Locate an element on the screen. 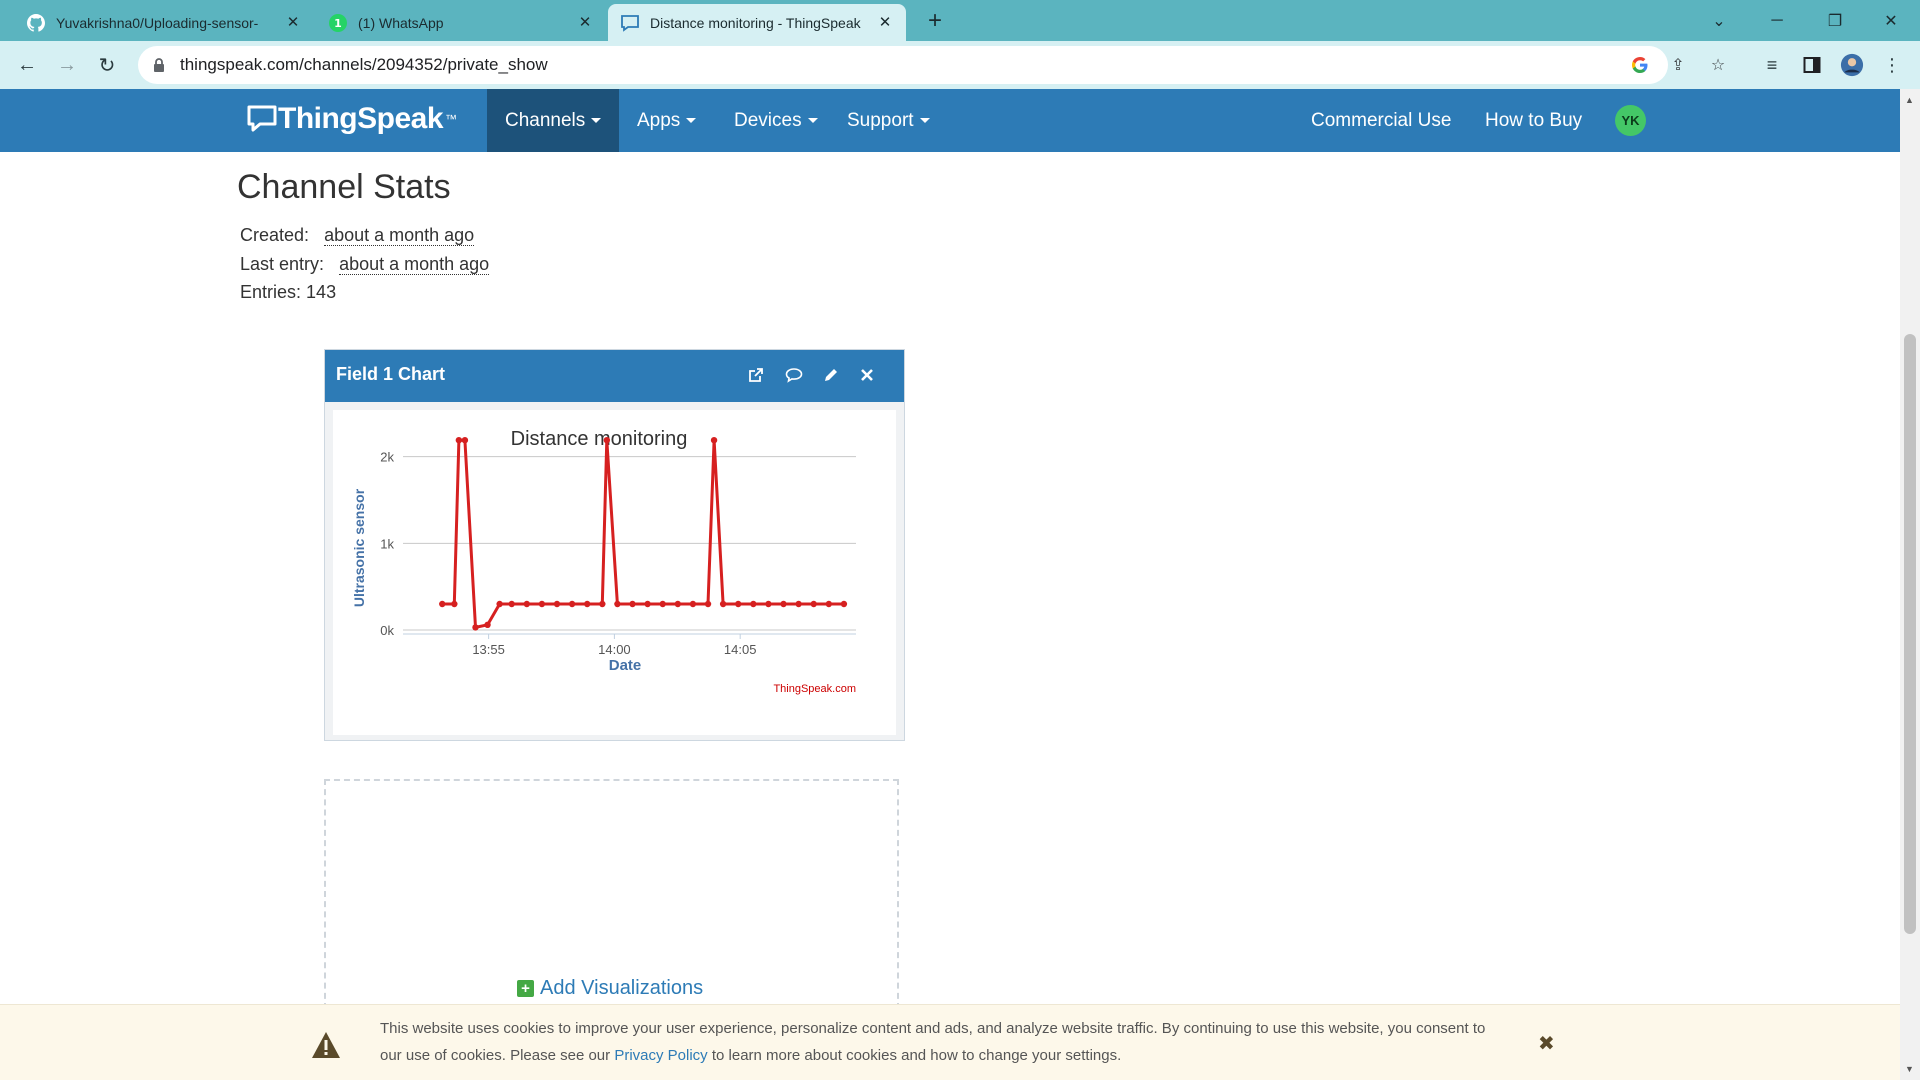  github-icon is located at coordinates (36, 23).